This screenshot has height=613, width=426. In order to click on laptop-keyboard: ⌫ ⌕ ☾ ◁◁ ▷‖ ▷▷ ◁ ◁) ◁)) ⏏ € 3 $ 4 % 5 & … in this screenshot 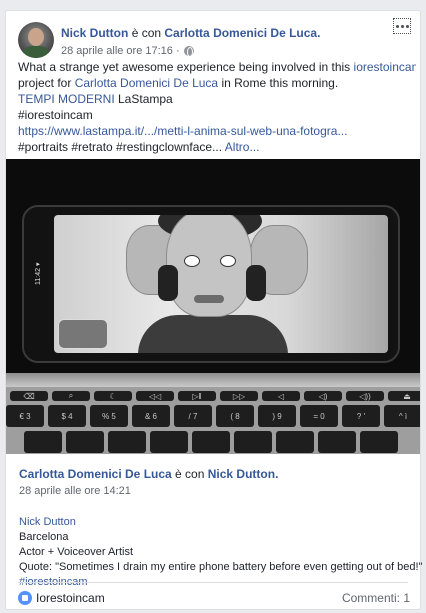, I will do `click(213, 420)`.